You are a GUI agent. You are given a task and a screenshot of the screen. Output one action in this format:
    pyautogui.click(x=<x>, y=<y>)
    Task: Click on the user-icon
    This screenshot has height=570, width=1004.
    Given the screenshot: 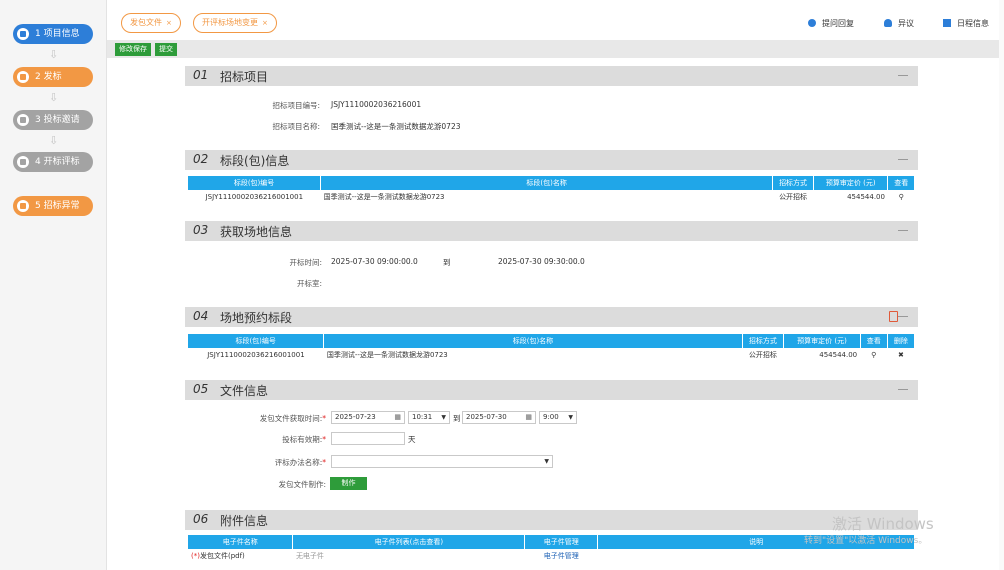 What is the action you would take?
    pyautogui.click(x=888, y=23)
    